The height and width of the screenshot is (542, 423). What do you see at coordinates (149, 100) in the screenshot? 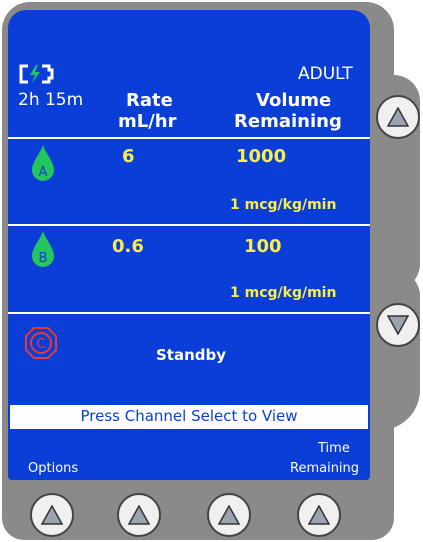
I see `rate-header: Rate` at bounding box center [149, 100].